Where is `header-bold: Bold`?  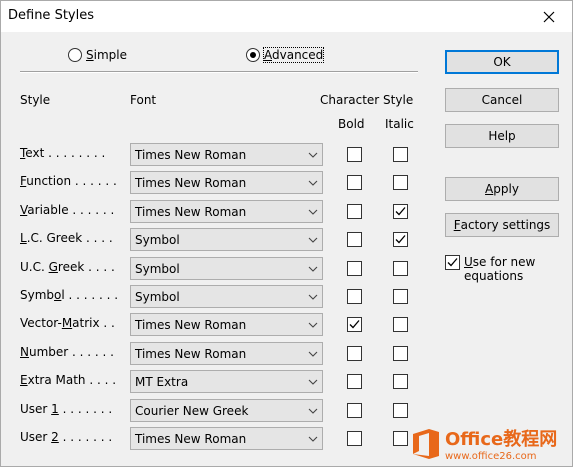 header-bold: Bold is located at coordinates (351, 124).